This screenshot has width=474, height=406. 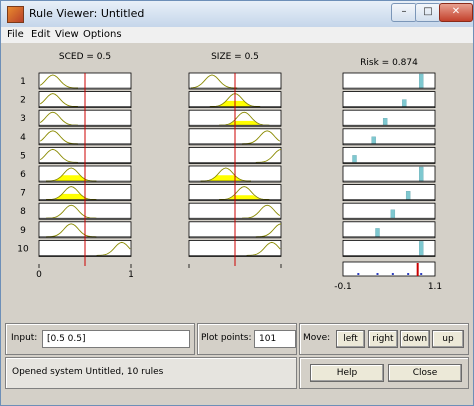 I want to click on input-panel: Input: [0.5 0.5], so click(x=100, y=339).